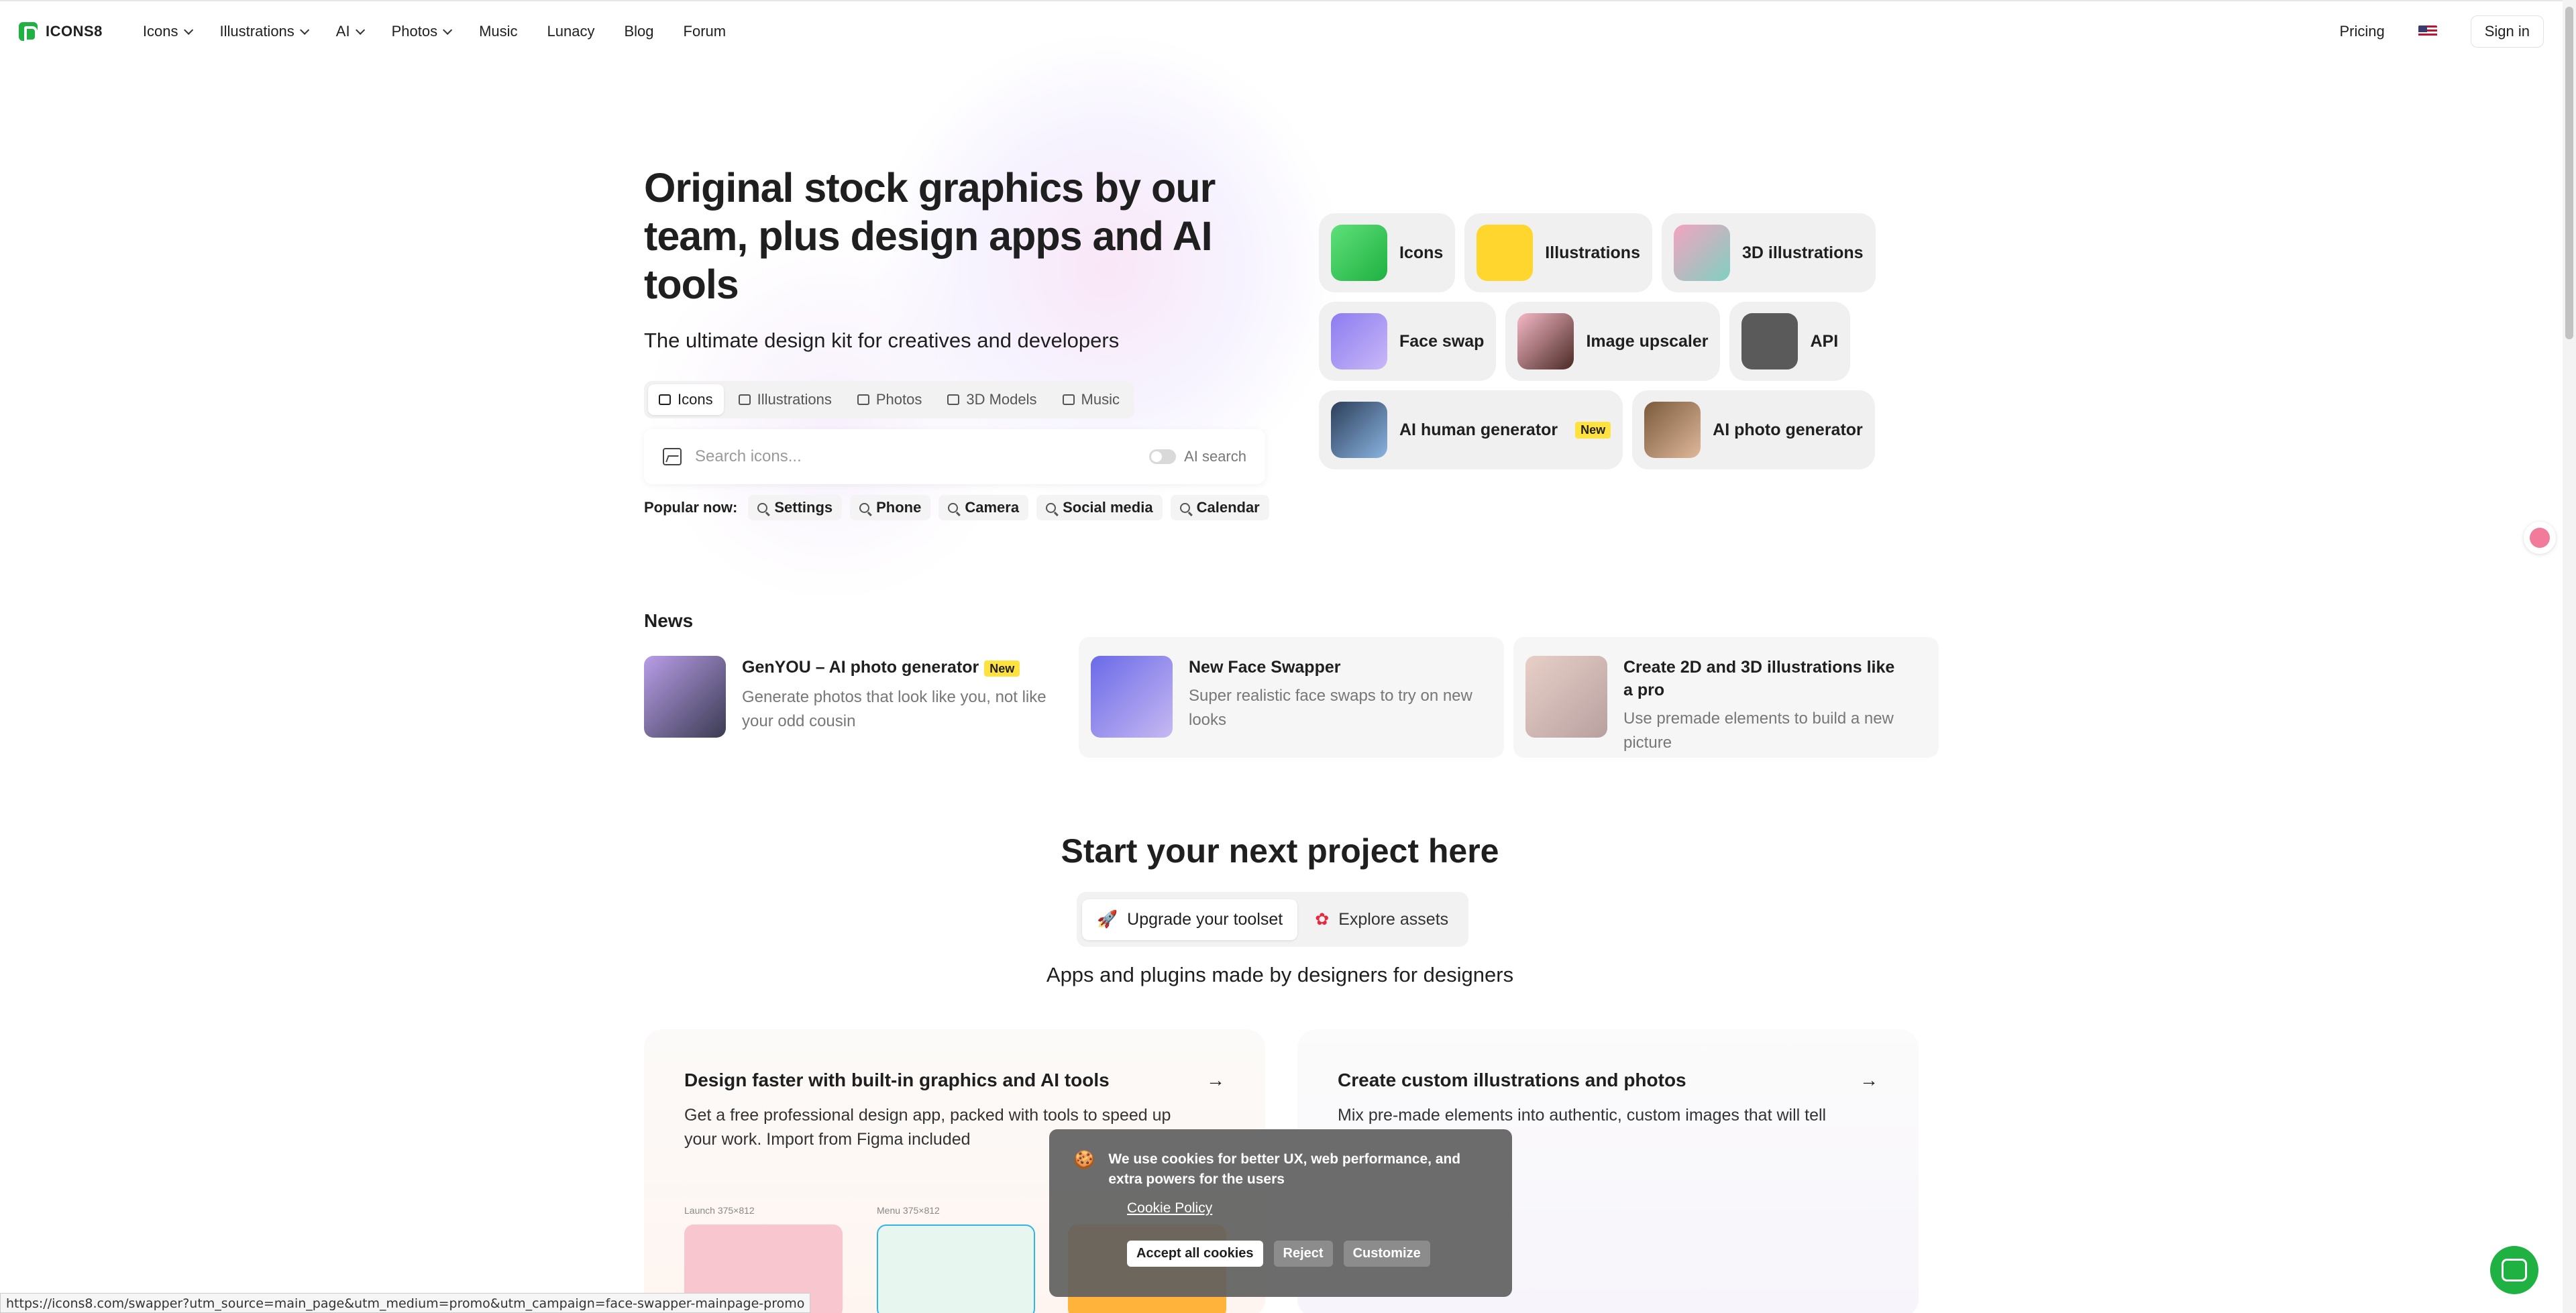 Image resolution: width=2576 pixels, height=1313 pixels. What do you see at coordinates (1215, 1080) in the screenshot?
I see `arrow-right-icon: →` at bounding box center [1215, 1080].